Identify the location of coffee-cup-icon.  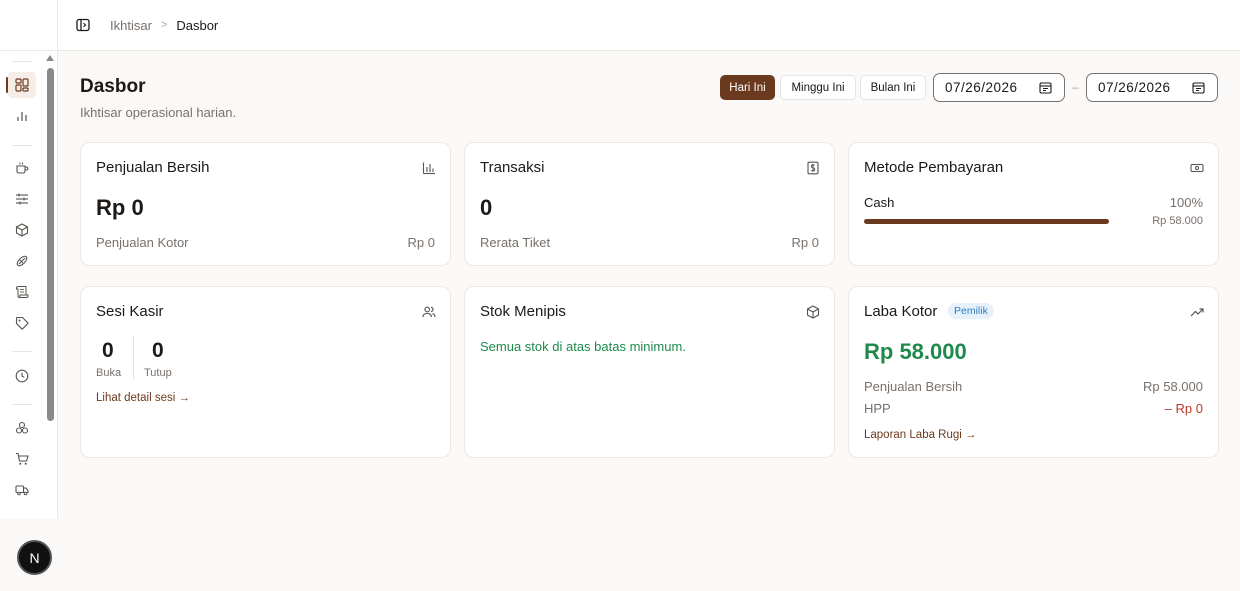
(22, 168).